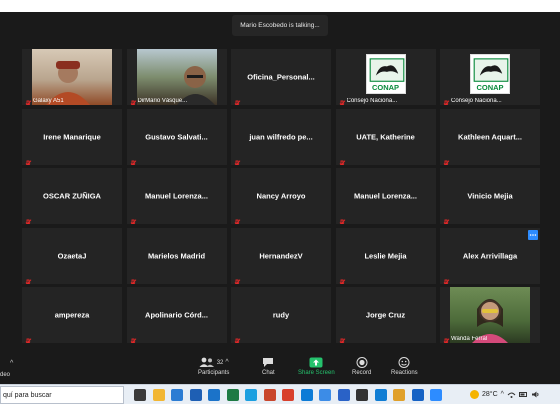  I want to click on participant-tile: Jorge Cruz, so click(385, 315).